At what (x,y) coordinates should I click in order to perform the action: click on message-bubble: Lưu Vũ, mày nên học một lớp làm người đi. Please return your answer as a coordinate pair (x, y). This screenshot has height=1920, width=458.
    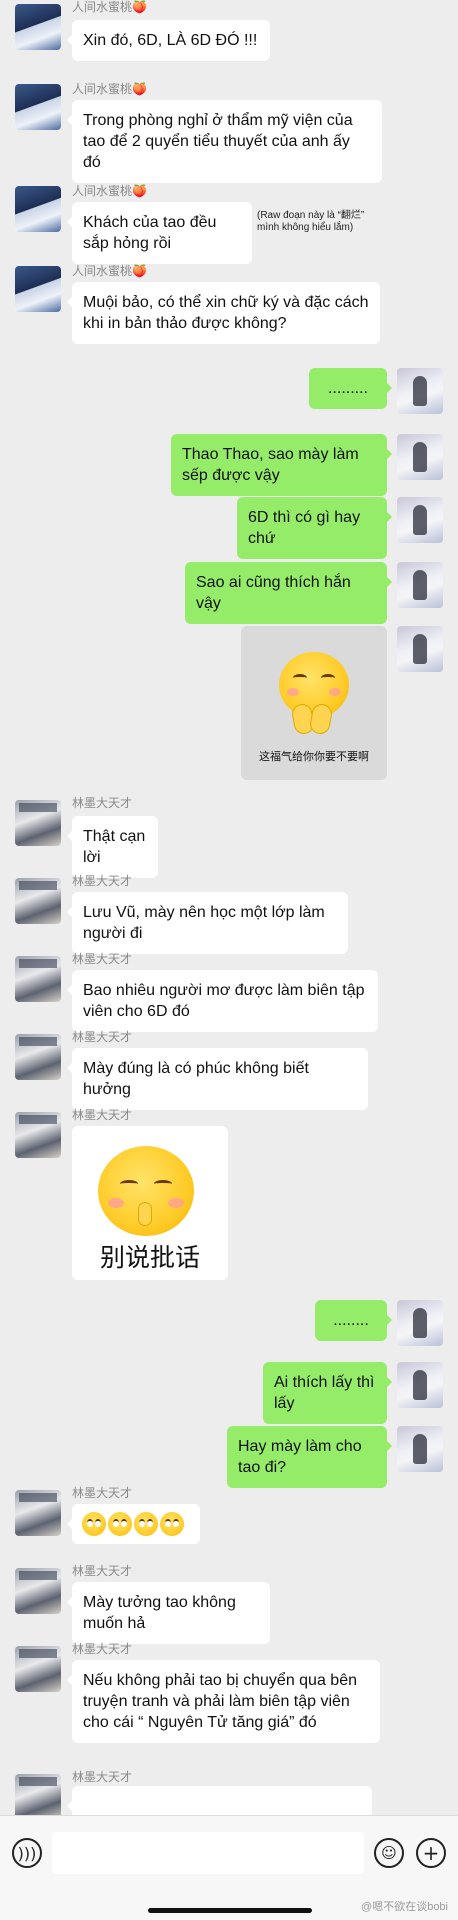
    Looking at the image, I should click on (207, 923).